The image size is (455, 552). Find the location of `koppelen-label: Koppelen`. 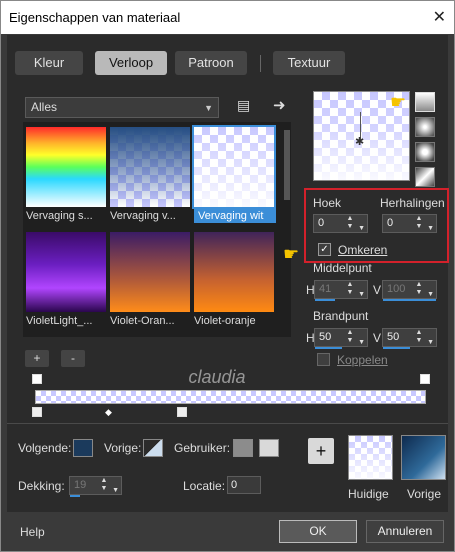

koppelen-label: Koppelen is located at coordinates (362, 360).